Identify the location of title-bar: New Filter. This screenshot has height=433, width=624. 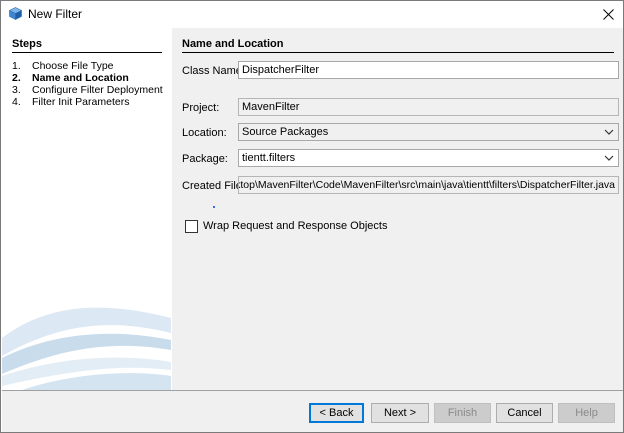
(312, 14).